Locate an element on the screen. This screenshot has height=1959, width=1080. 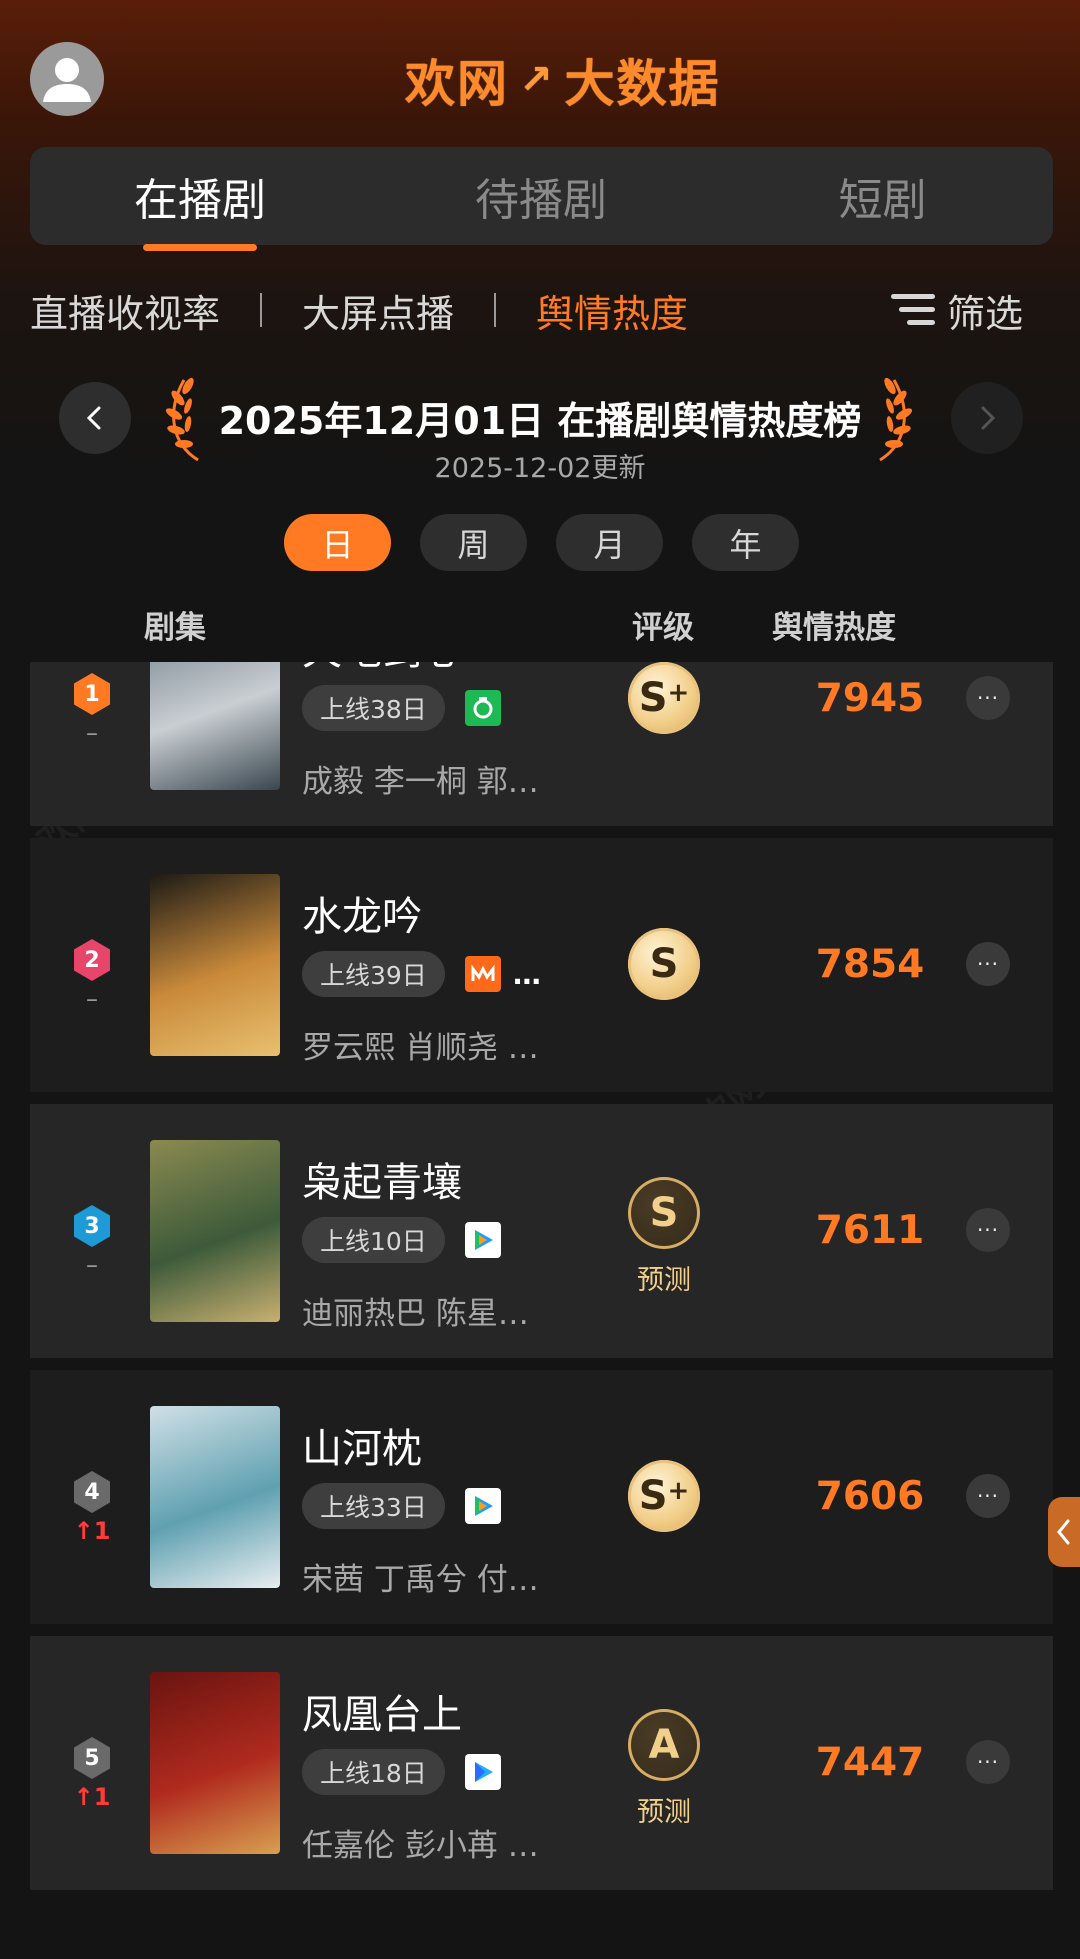
heat-value: 7611 is located at coordinates (870, 1230).